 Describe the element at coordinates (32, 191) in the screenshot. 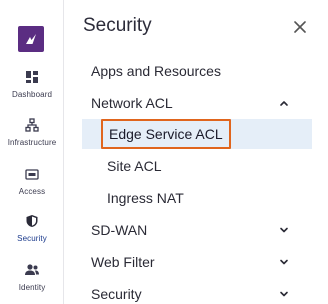

I see `nav-label: Access` at that location.